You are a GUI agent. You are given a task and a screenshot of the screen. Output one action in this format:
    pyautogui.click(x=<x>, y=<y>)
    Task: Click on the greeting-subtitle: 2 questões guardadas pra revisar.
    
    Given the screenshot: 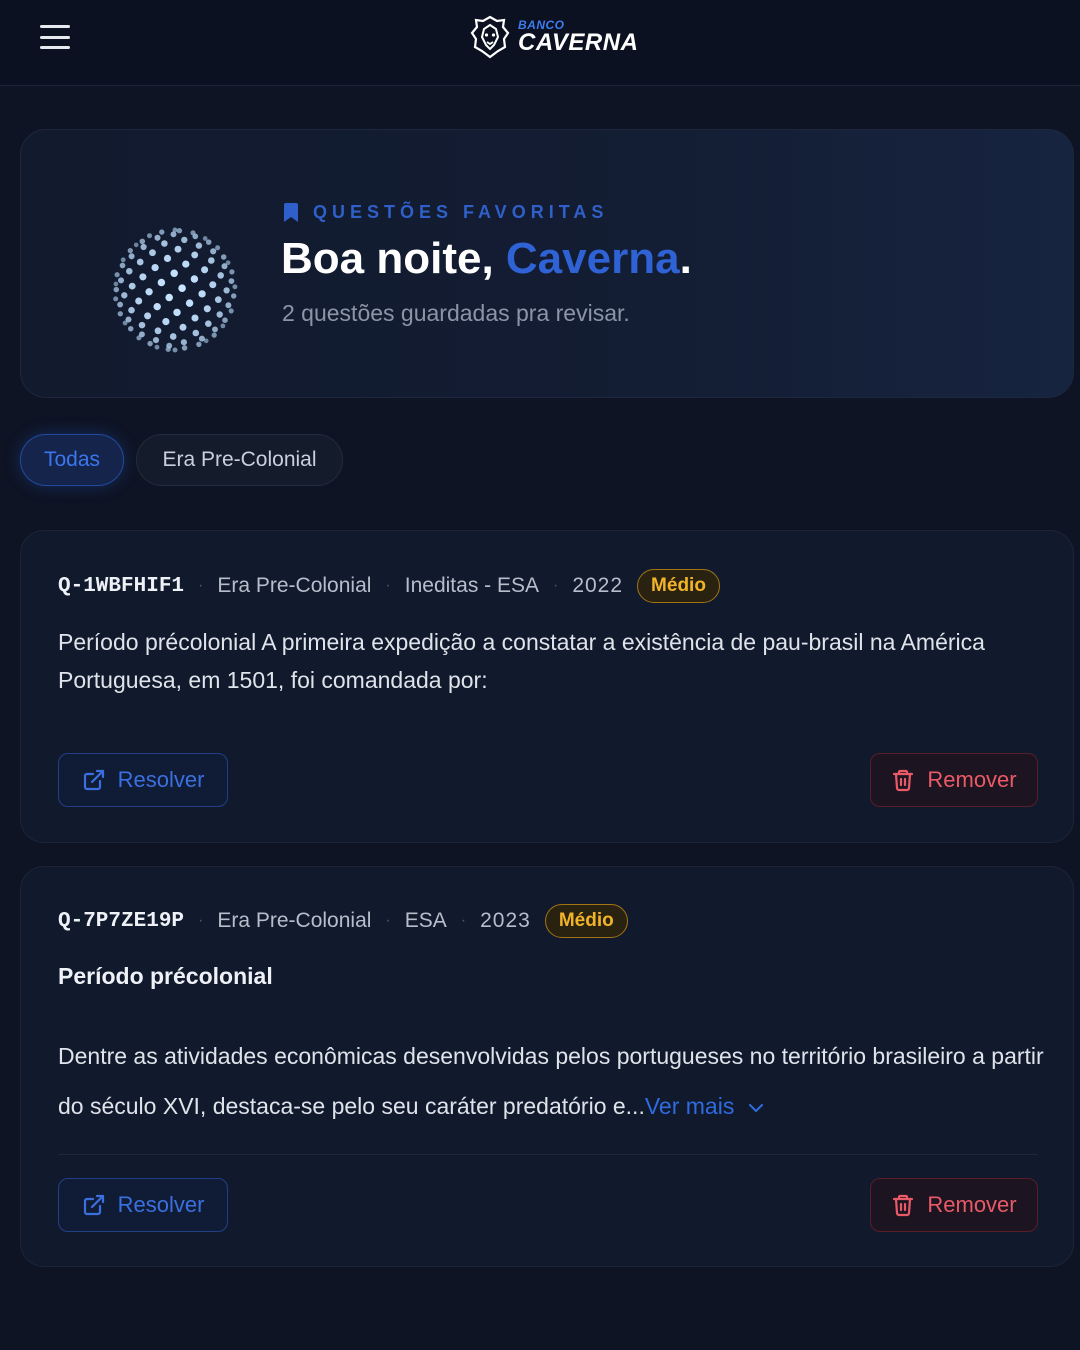 What is the action you would take?
    pyautogui.click(x=456, y=313)
    